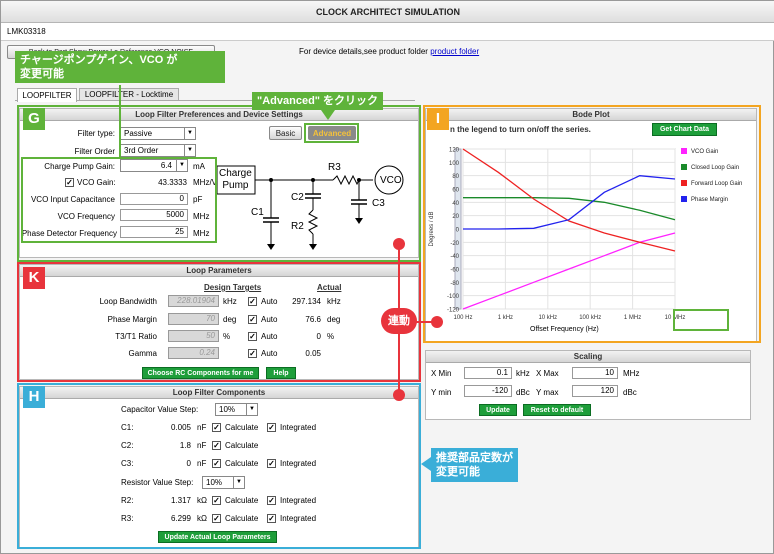 The width and height of the screenshot is (774, 554). I want to click on xmax-unit: MHz, so click(631, 373).